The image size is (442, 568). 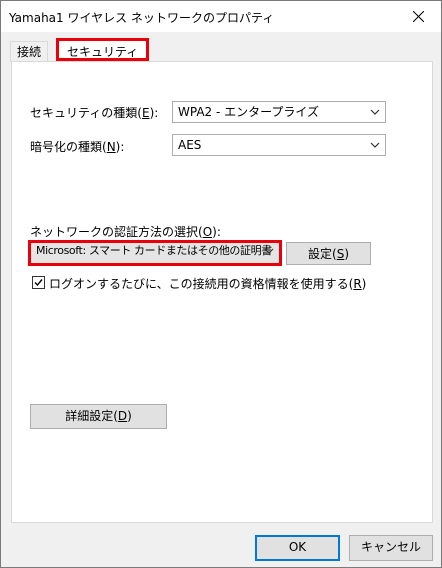 What do you see at coordinates (154, 250) in the screenshot?
I see `auth-method-value: Microsoft: スマート カードまたはその他の証明書` at bounding box center [154, 250].